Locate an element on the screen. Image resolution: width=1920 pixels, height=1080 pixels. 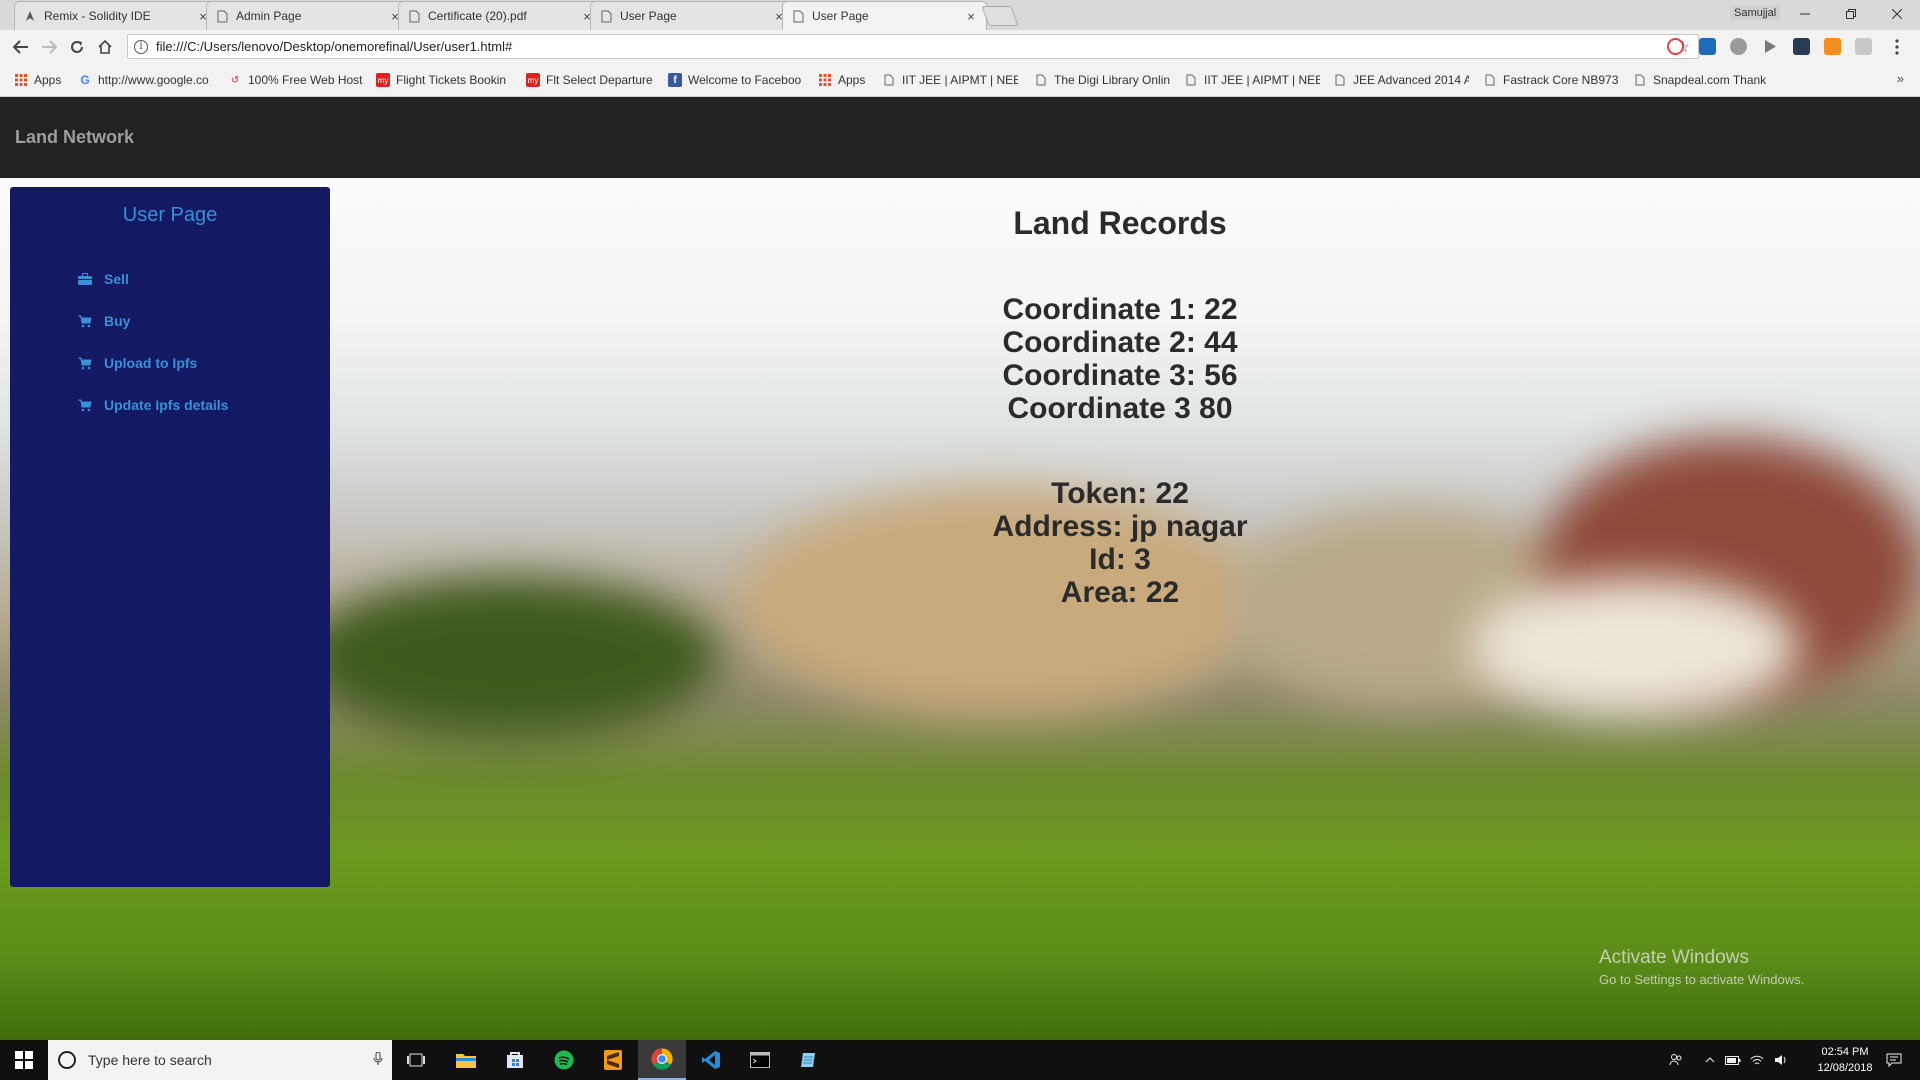
watermark-title: Activate Windows is located at coordinates (1674, 957).